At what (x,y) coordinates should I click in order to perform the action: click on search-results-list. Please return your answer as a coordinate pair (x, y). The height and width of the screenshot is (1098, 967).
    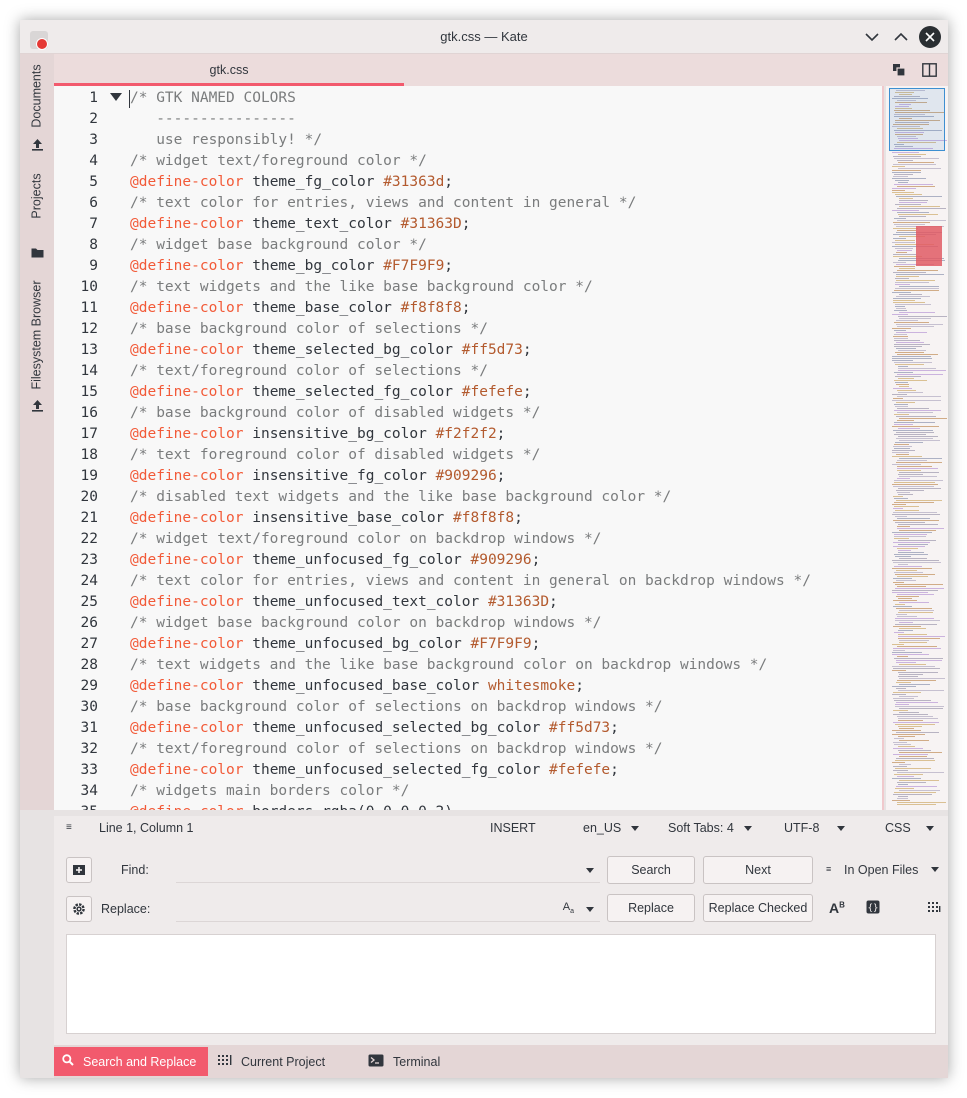
    Looking at the image, I should click on (501, 984).